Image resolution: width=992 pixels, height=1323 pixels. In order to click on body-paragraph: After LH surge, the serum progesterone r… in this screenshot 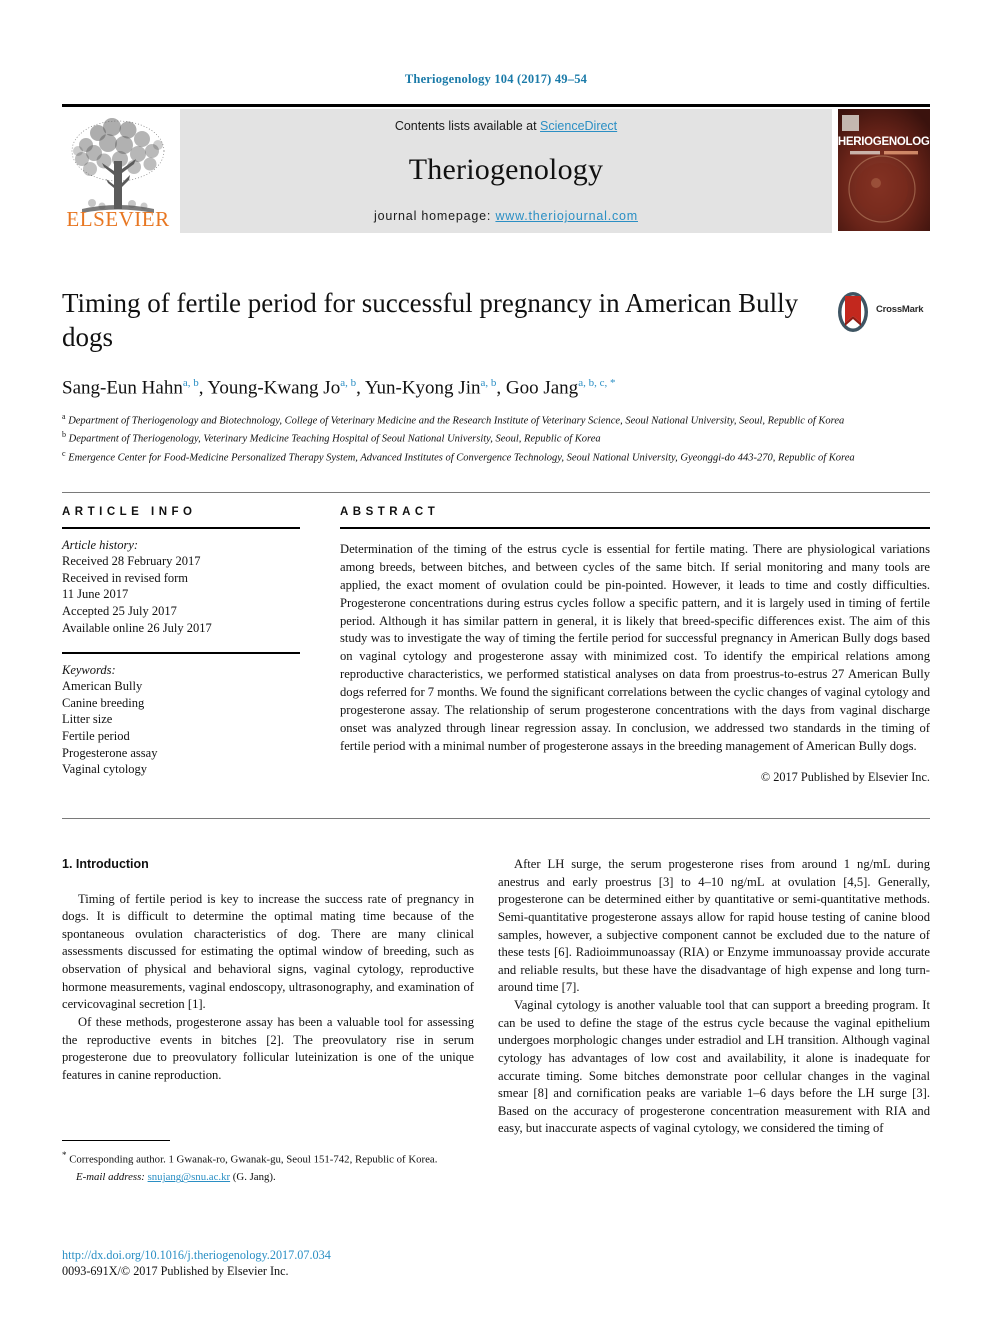, I will do `click(714, 926)`.